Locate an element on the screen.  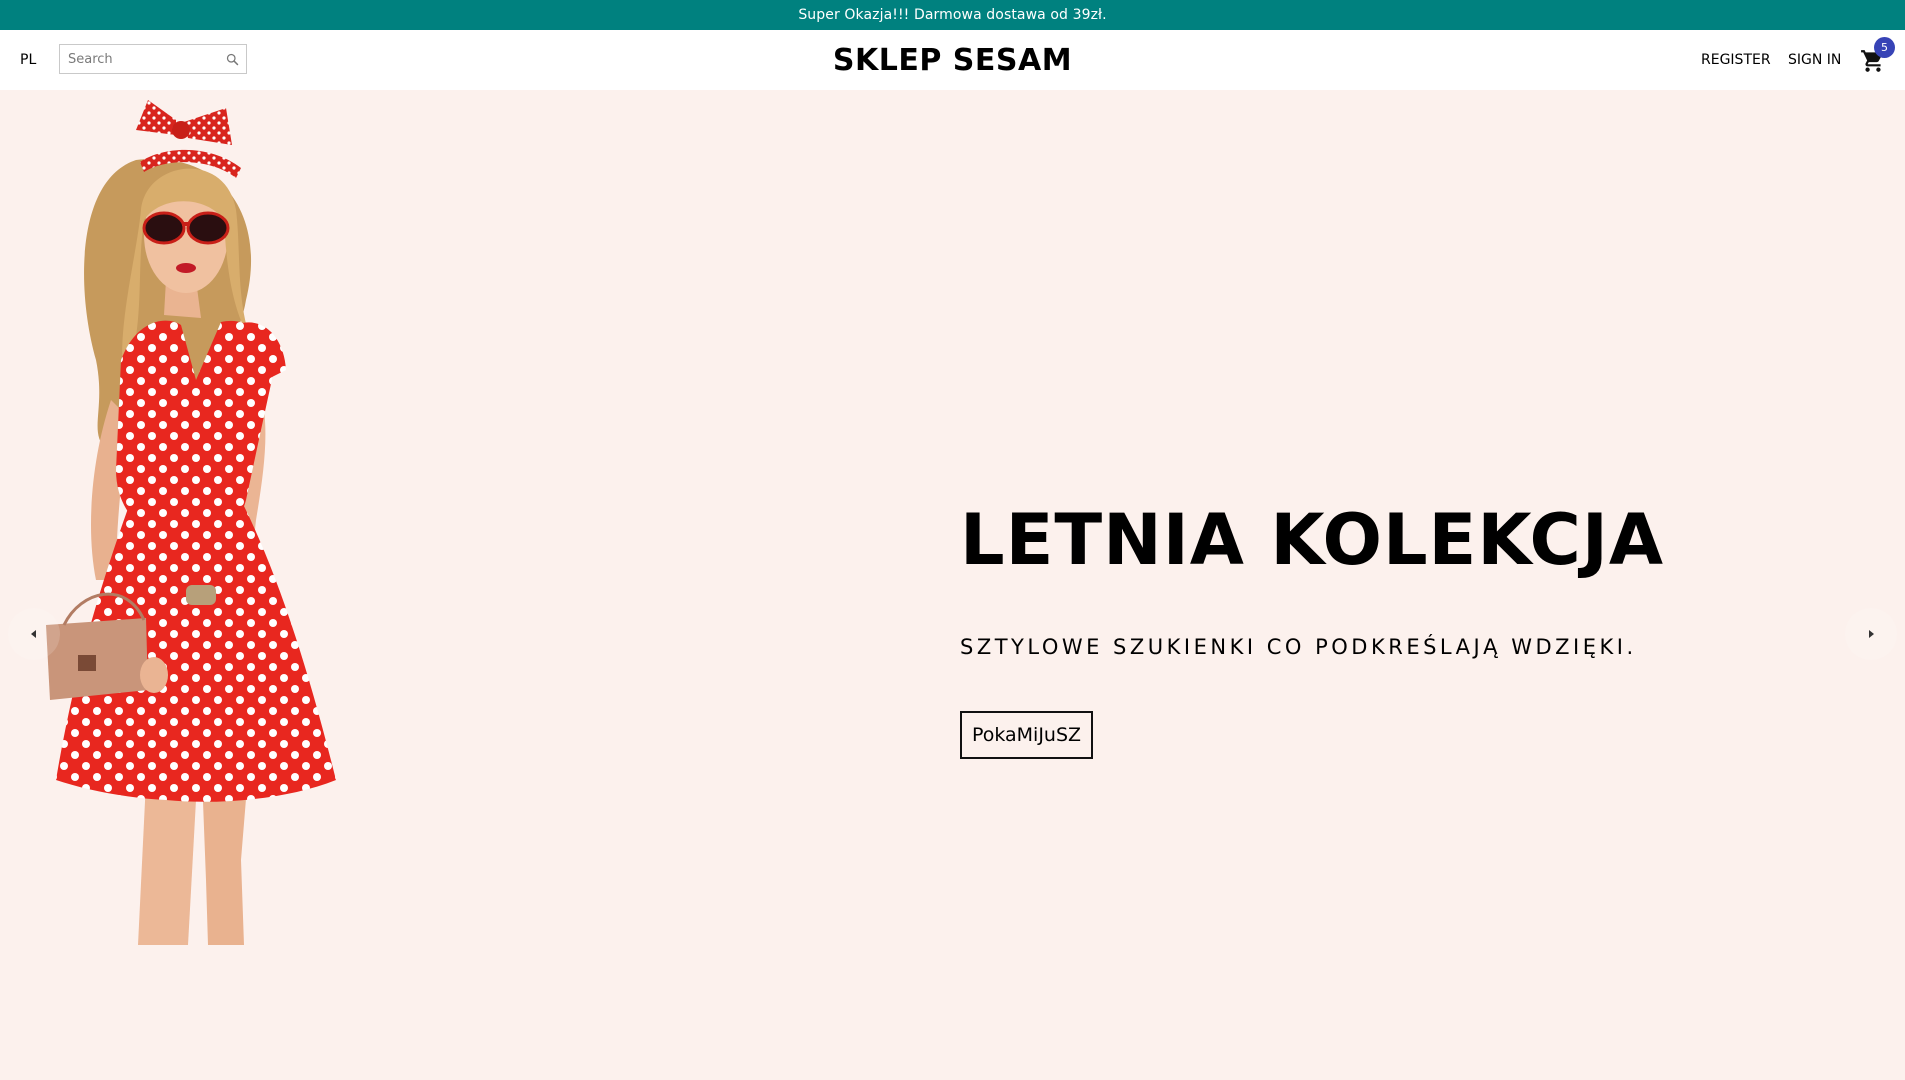
carousel-prev-button is located at coordinates (34, 634).